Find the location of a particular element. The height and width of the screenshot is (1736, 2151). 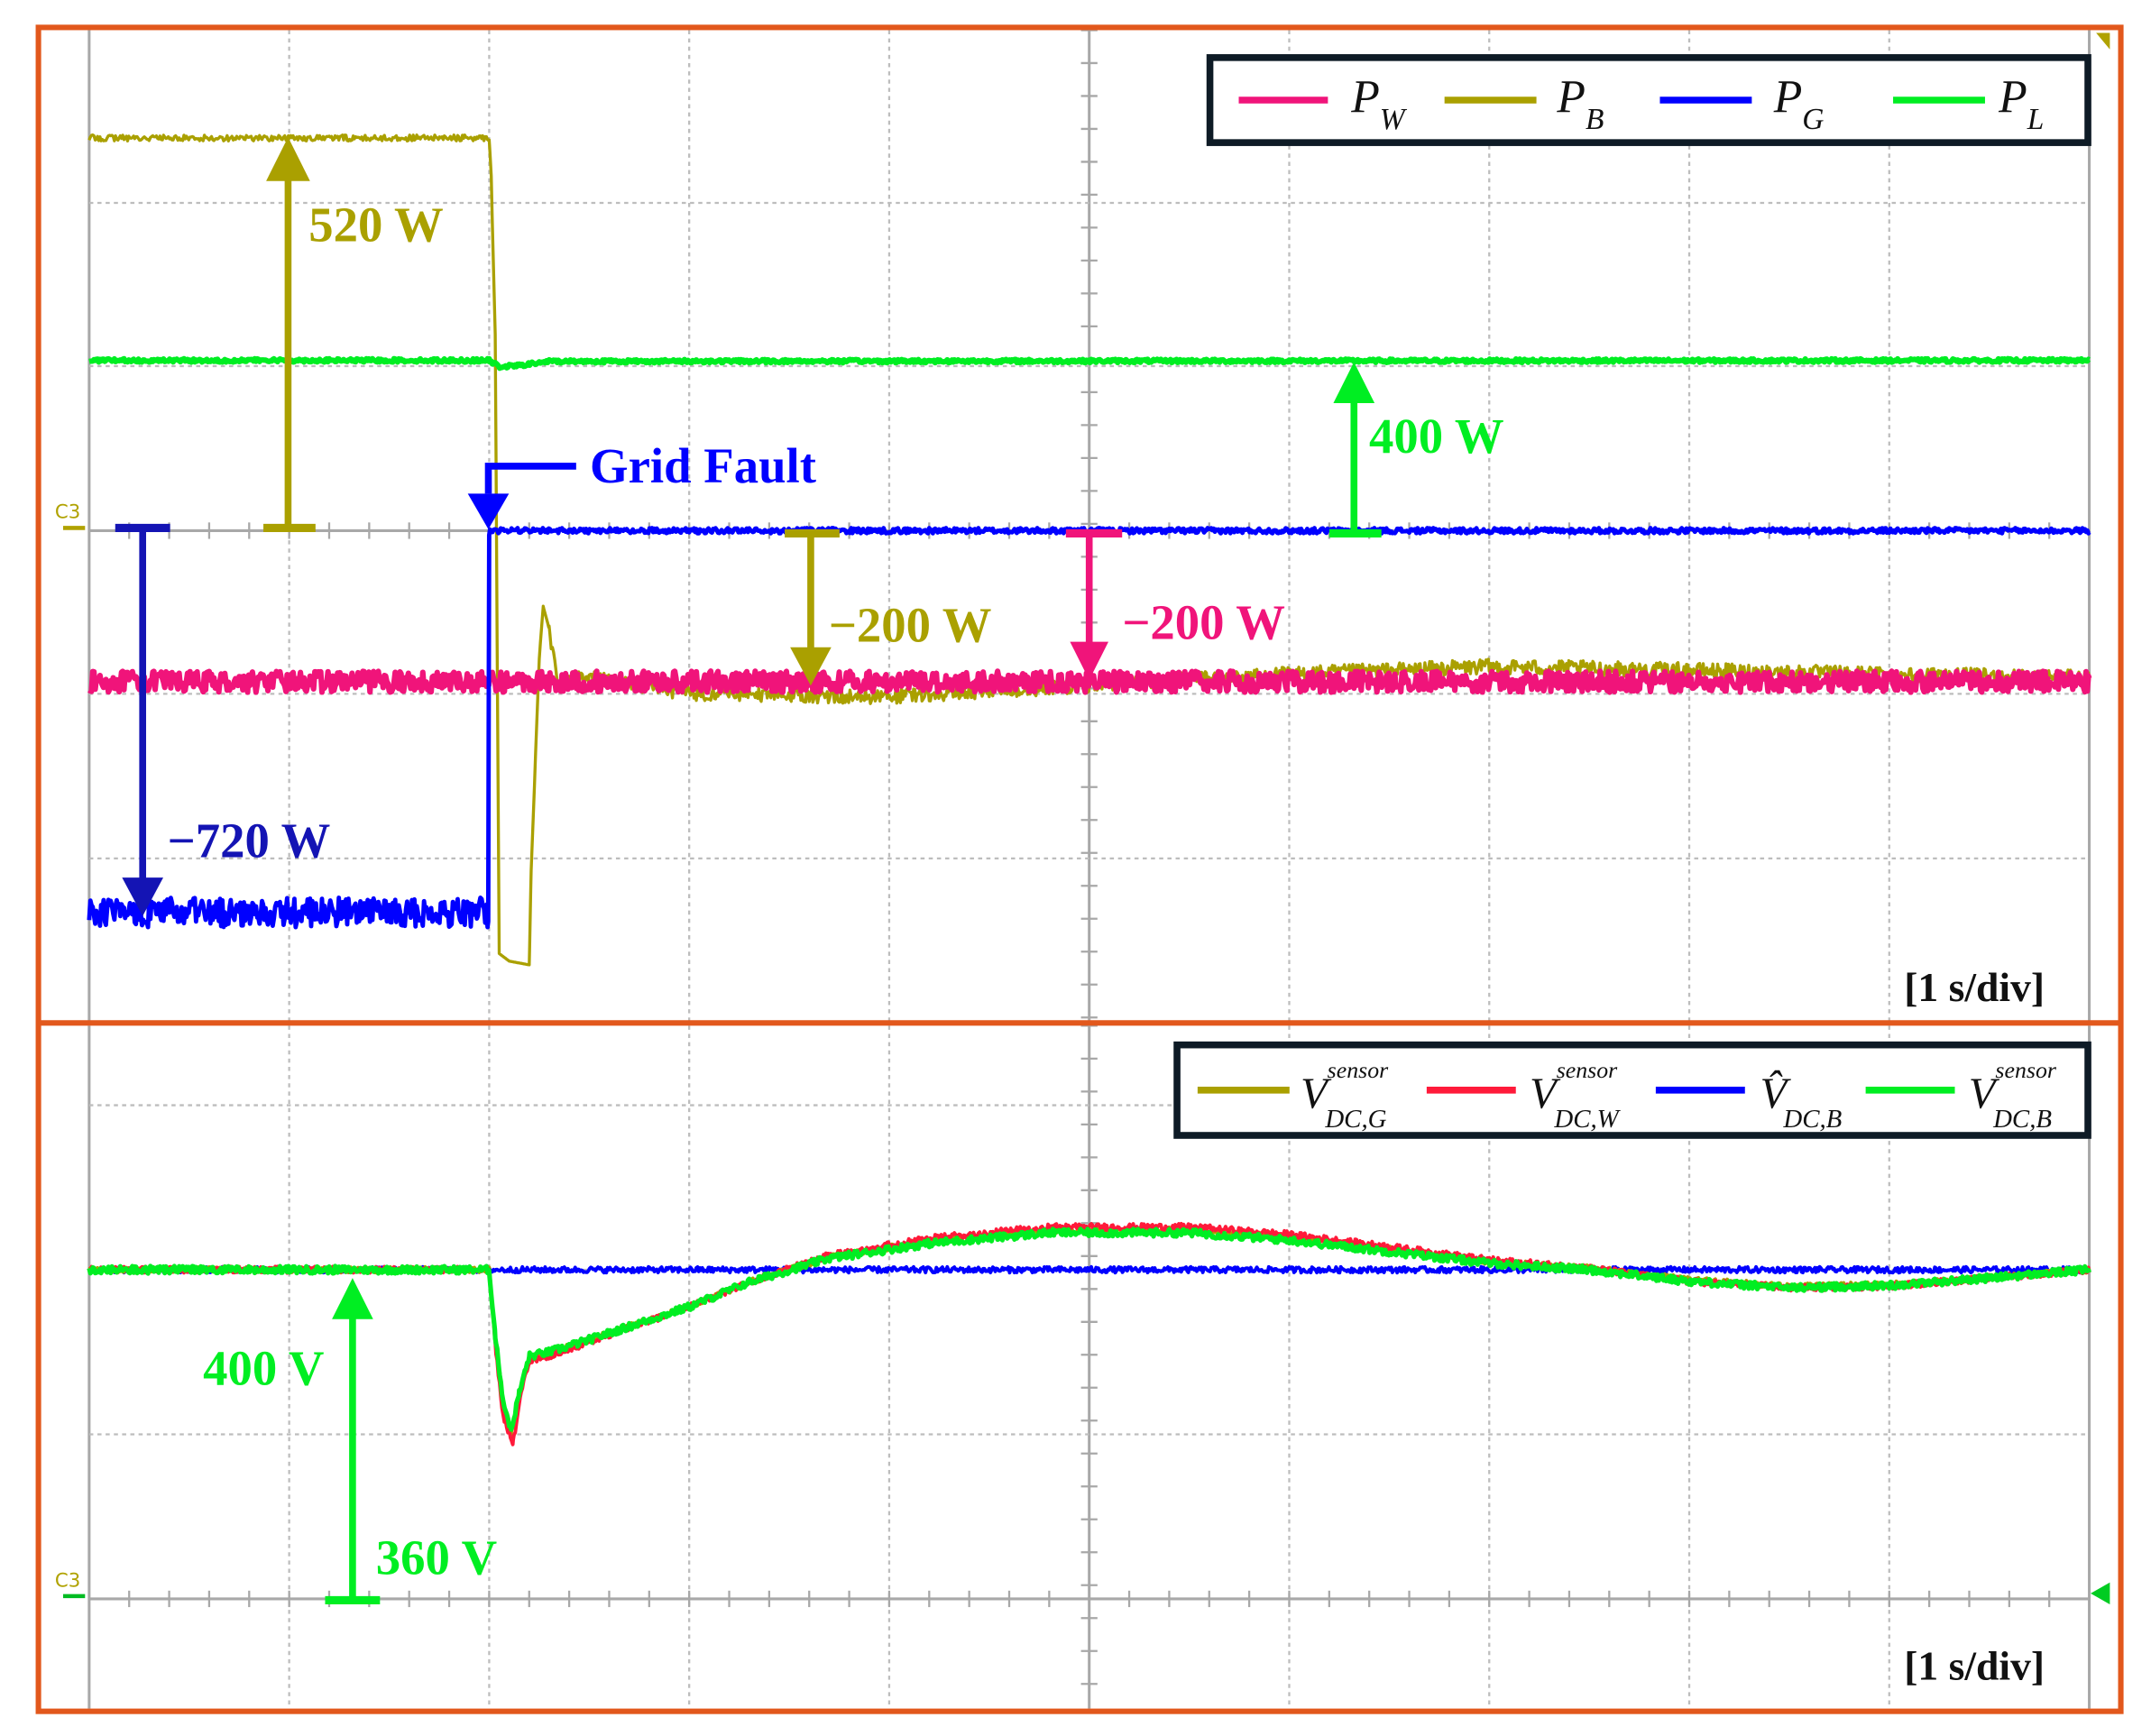

channel-marker-bottom: C3 is located at coordinates (67, 1580).